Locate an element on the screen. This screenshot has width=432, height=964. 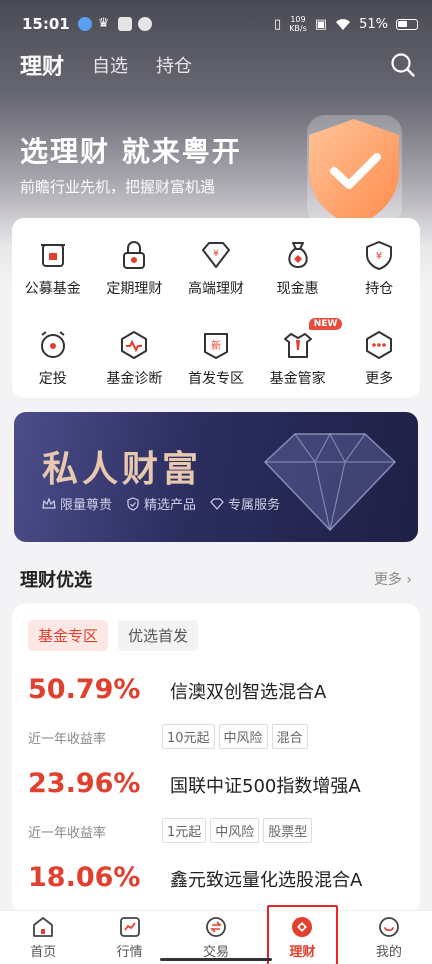
home-icon is located at coordinates (43, 927).